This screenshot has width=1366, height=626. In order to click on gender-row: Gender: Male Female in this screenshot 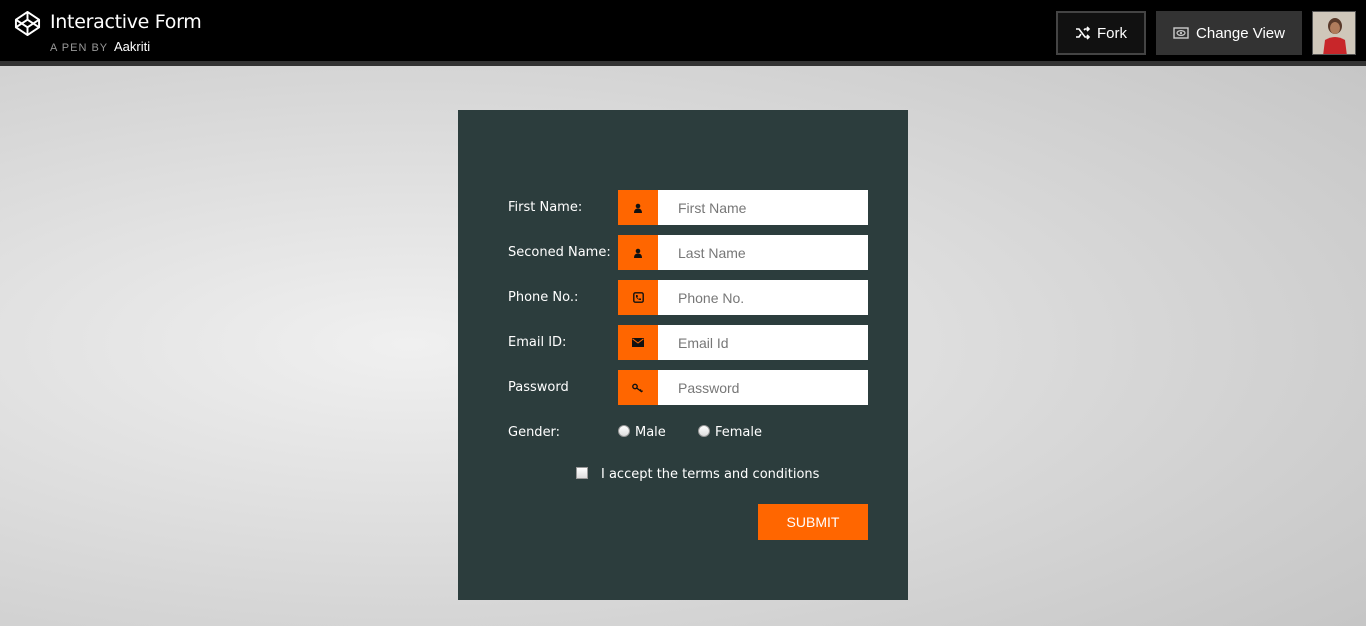, I will do `click(688, 432)`.